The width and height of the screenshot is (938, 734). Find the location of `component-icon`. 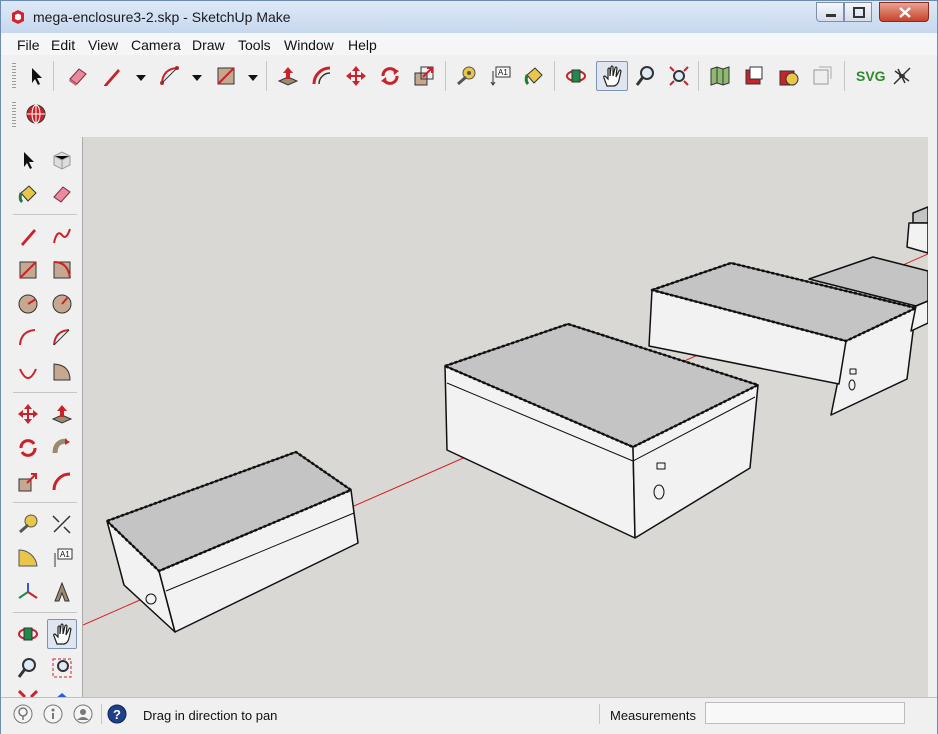

component-icon is located at coordinates (62, 160).